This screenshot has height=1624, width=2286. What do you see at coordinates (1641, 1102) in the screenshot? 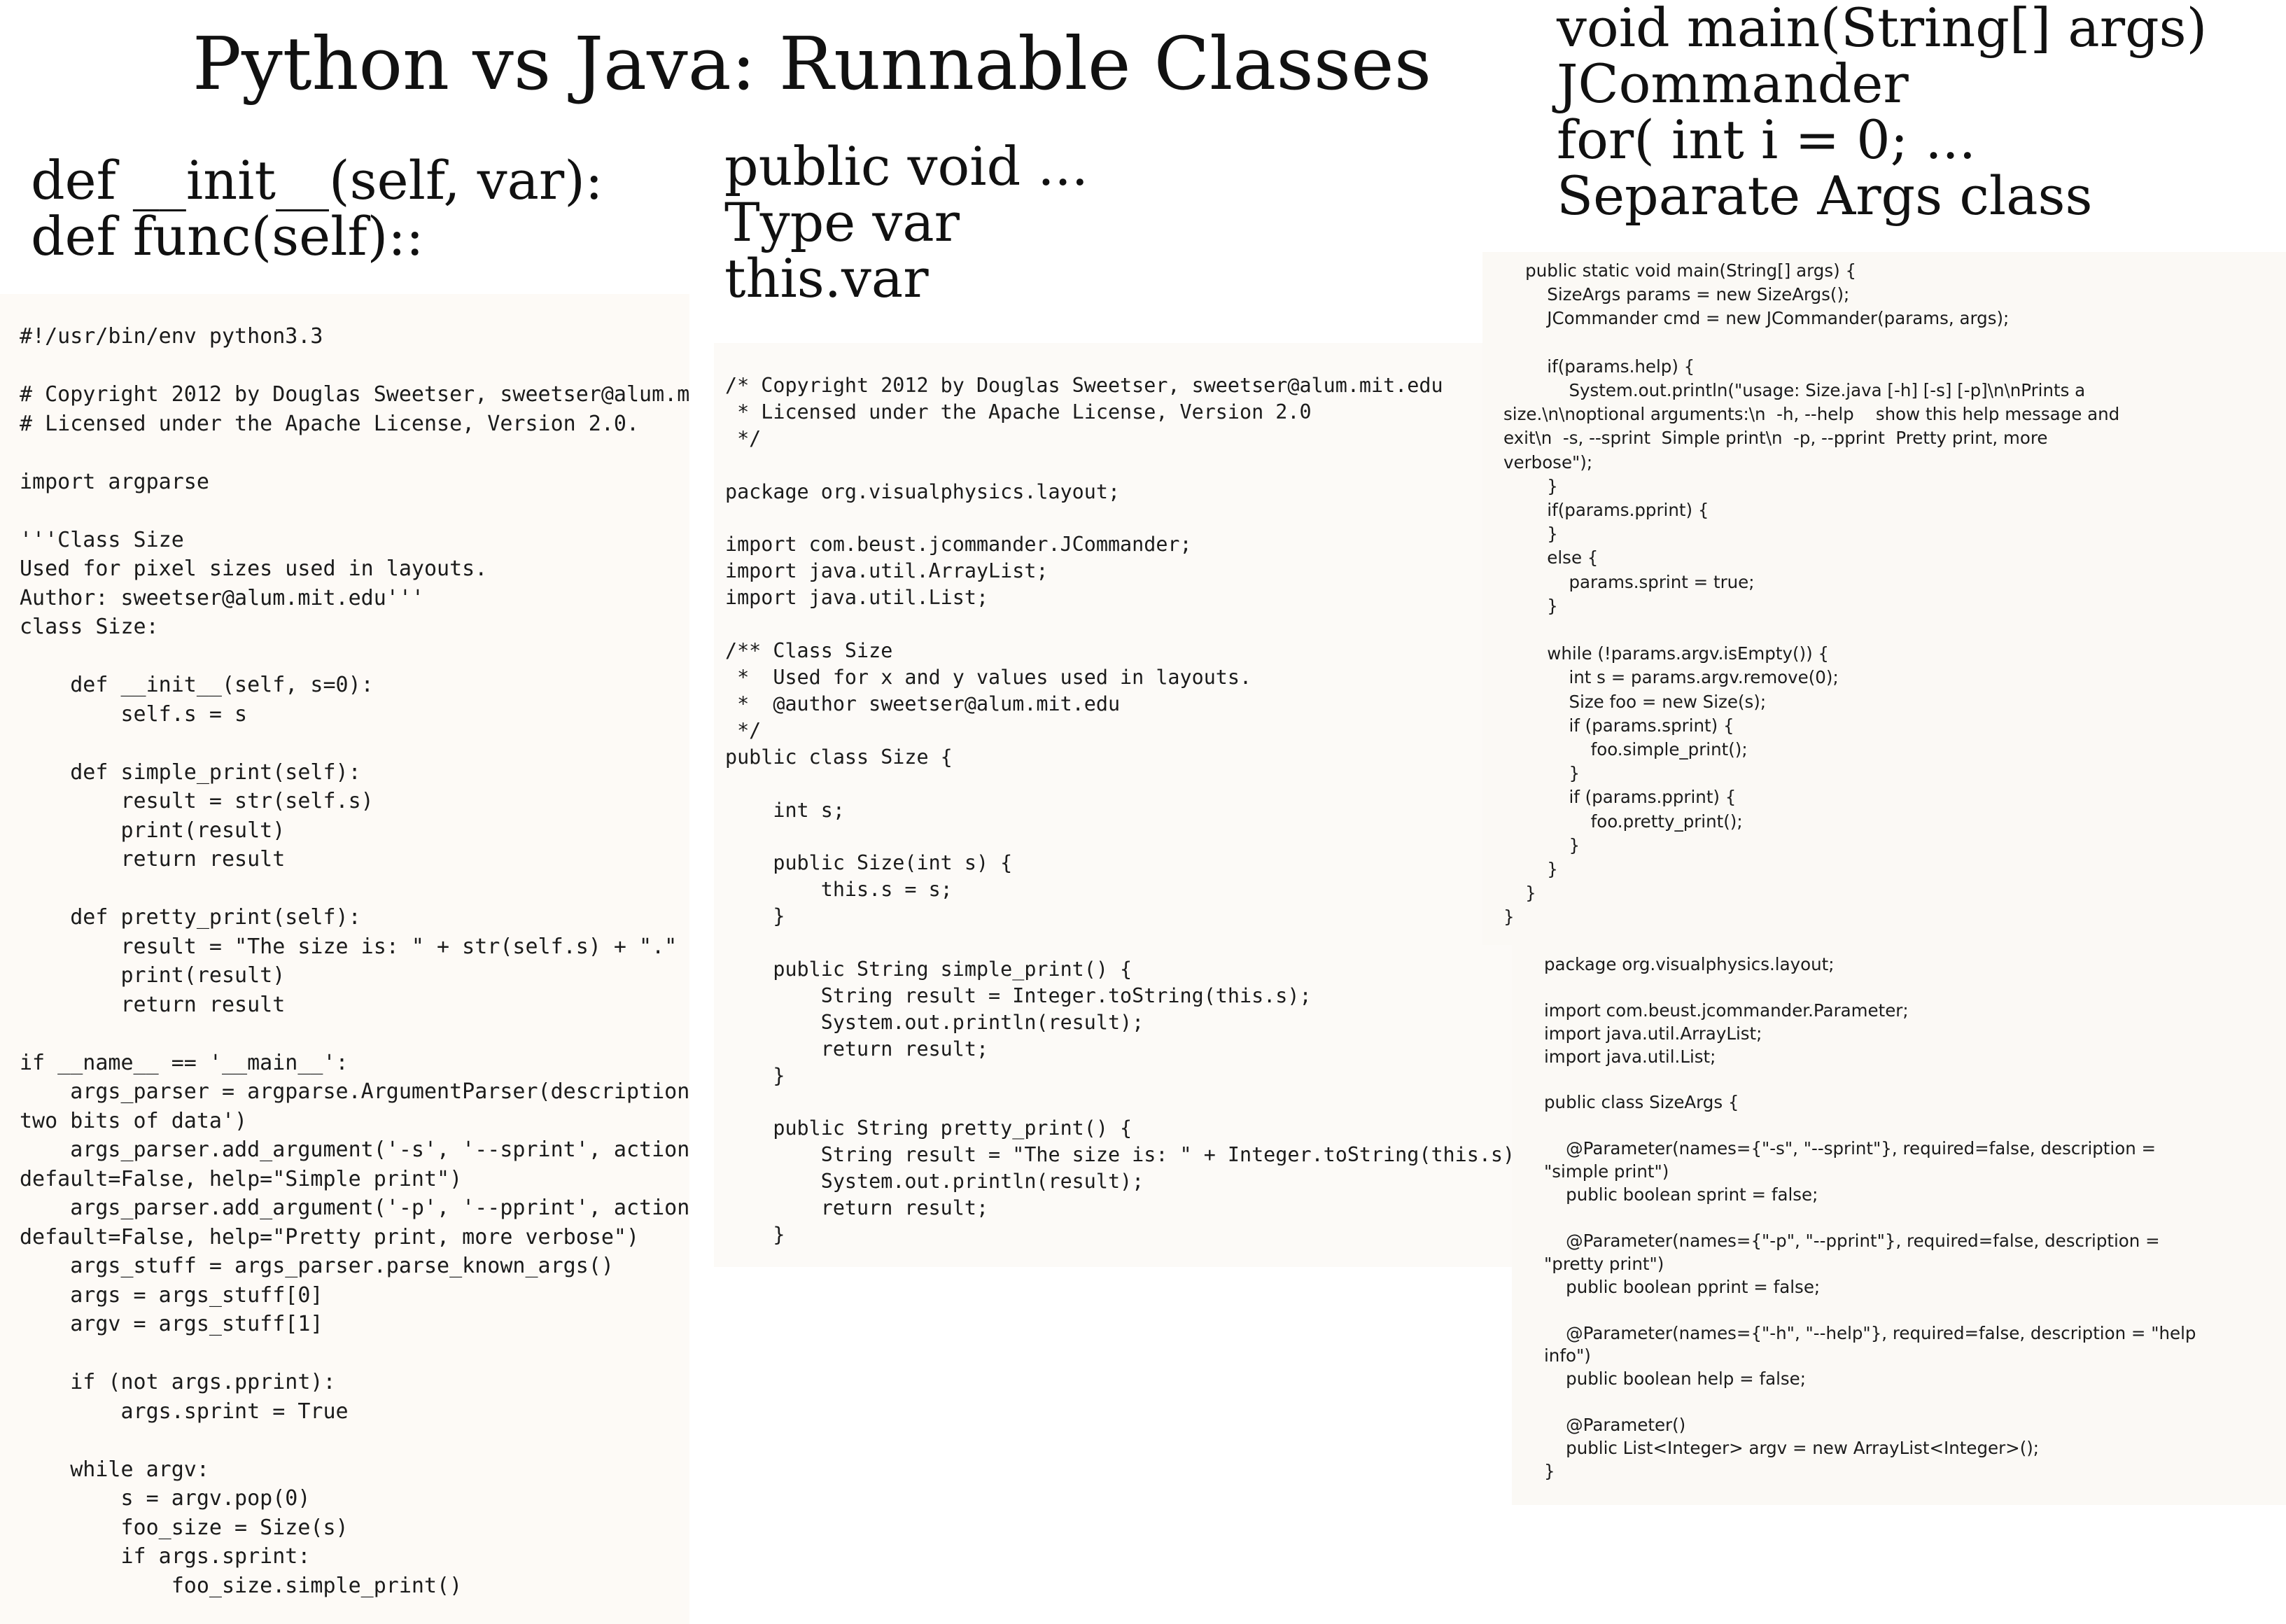
I see `code-line: public class SizeArgs {` at bounding box center [1641, 1102].